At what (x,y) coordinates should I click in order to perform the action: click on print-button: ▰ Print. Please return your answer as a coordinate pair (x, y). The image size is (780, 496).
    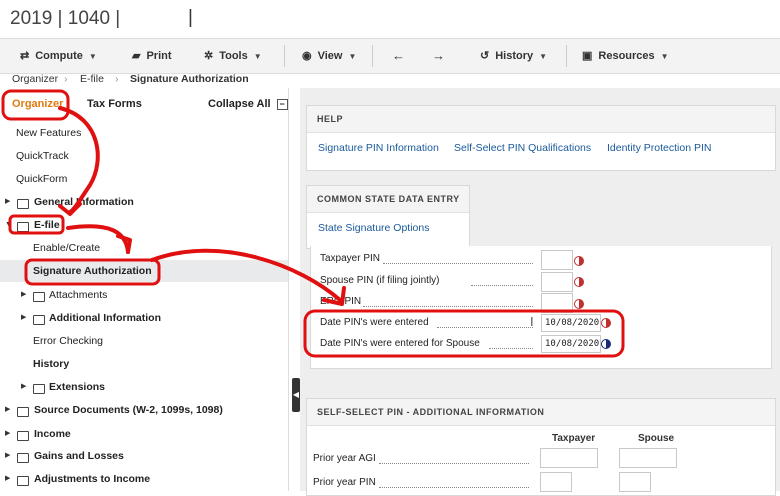
    Looking at the image, I should click on (152, 56).